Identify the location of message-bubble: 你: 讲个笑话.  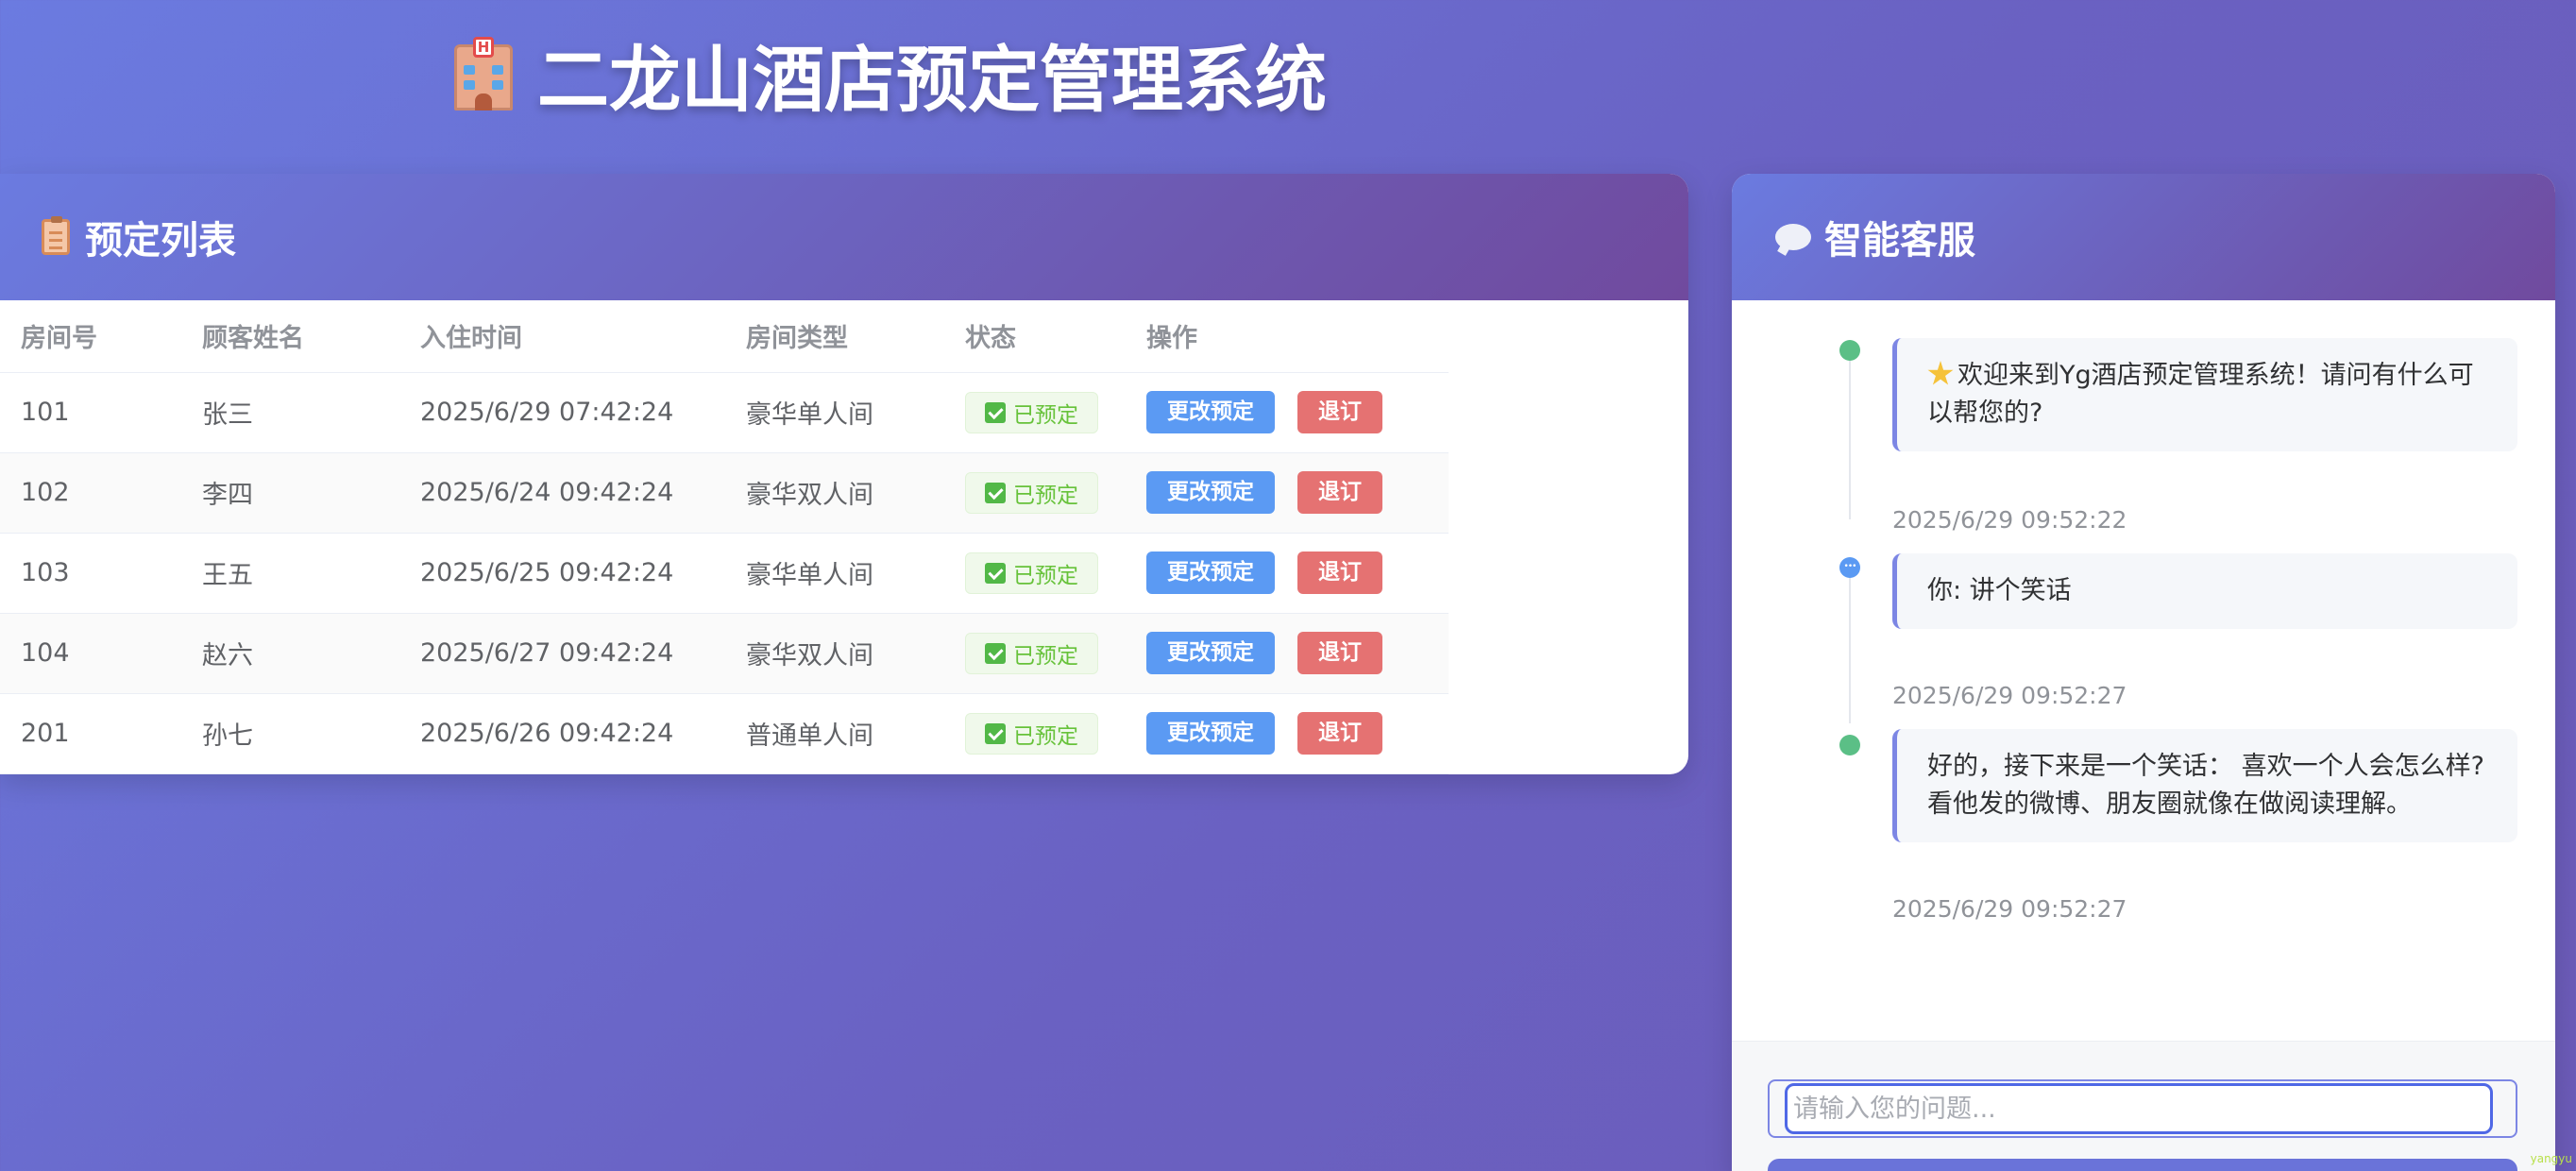
(2204, 591).